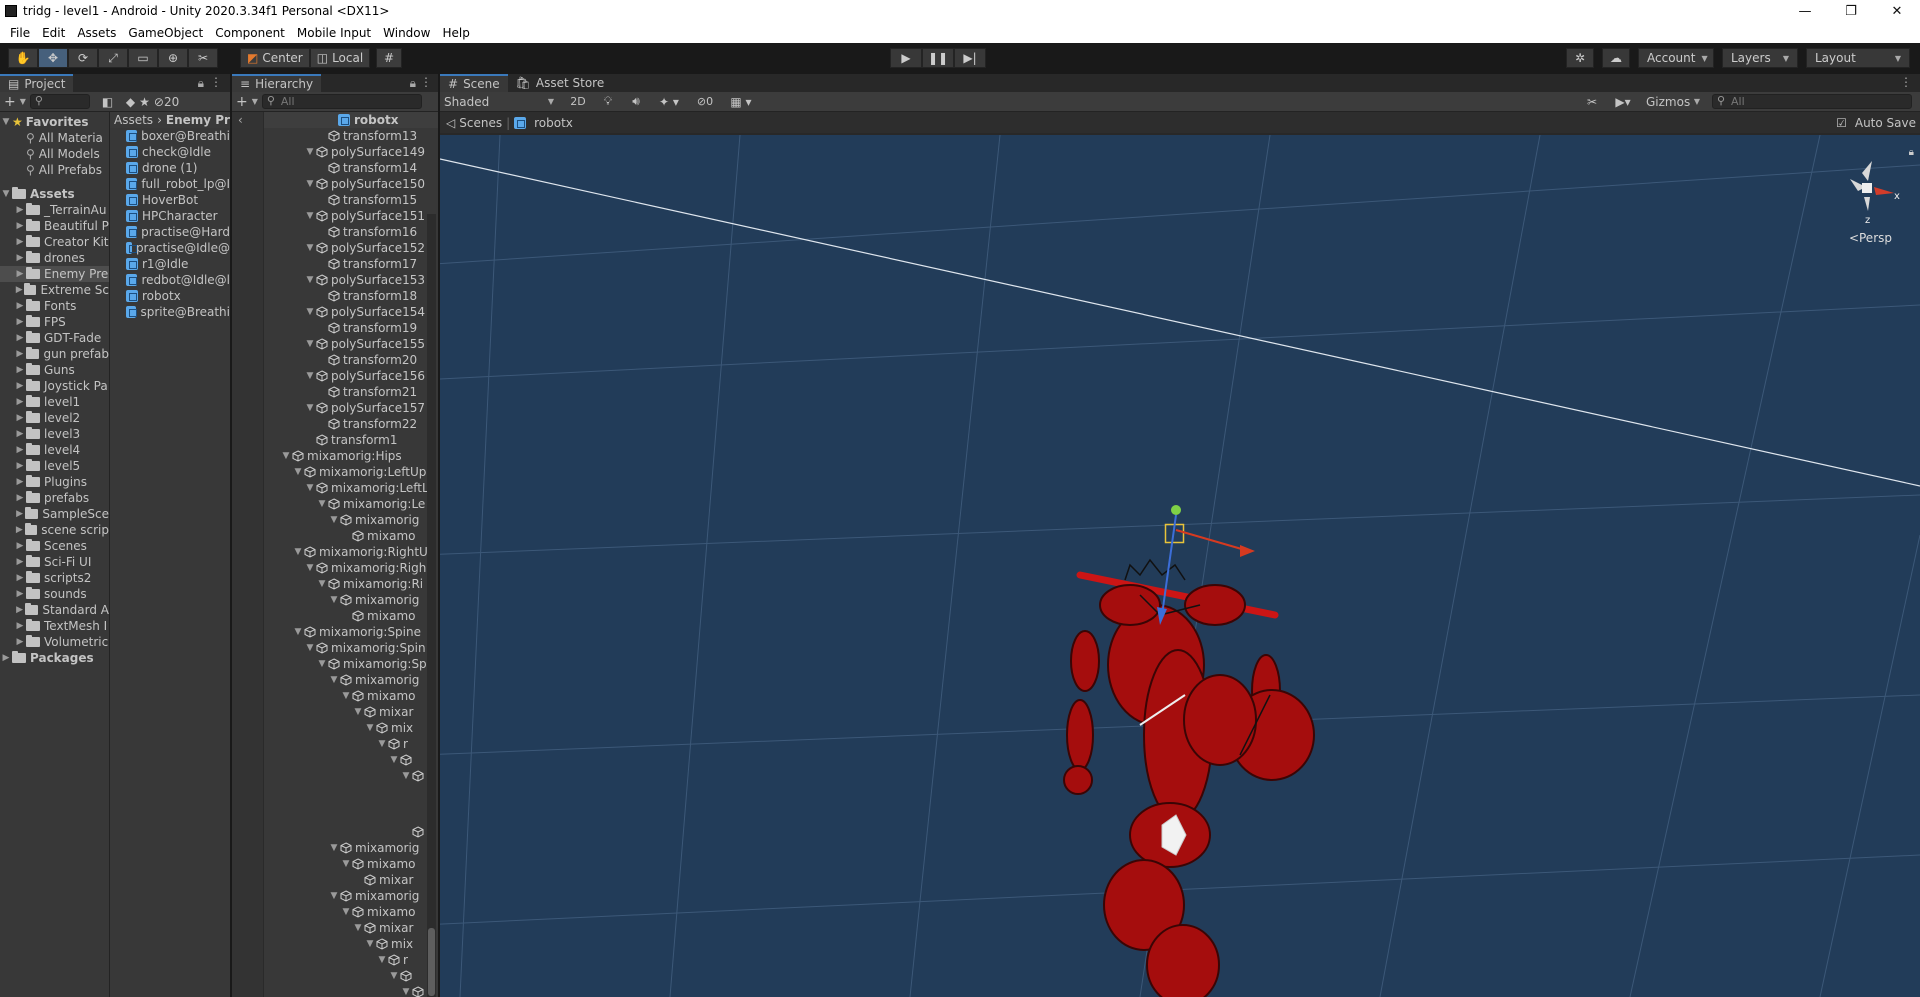  Describe the element at coordinates (351, 568) in the screenshot. I see `hierarchy-item: ▼ mixamorig:Righ` at that location.